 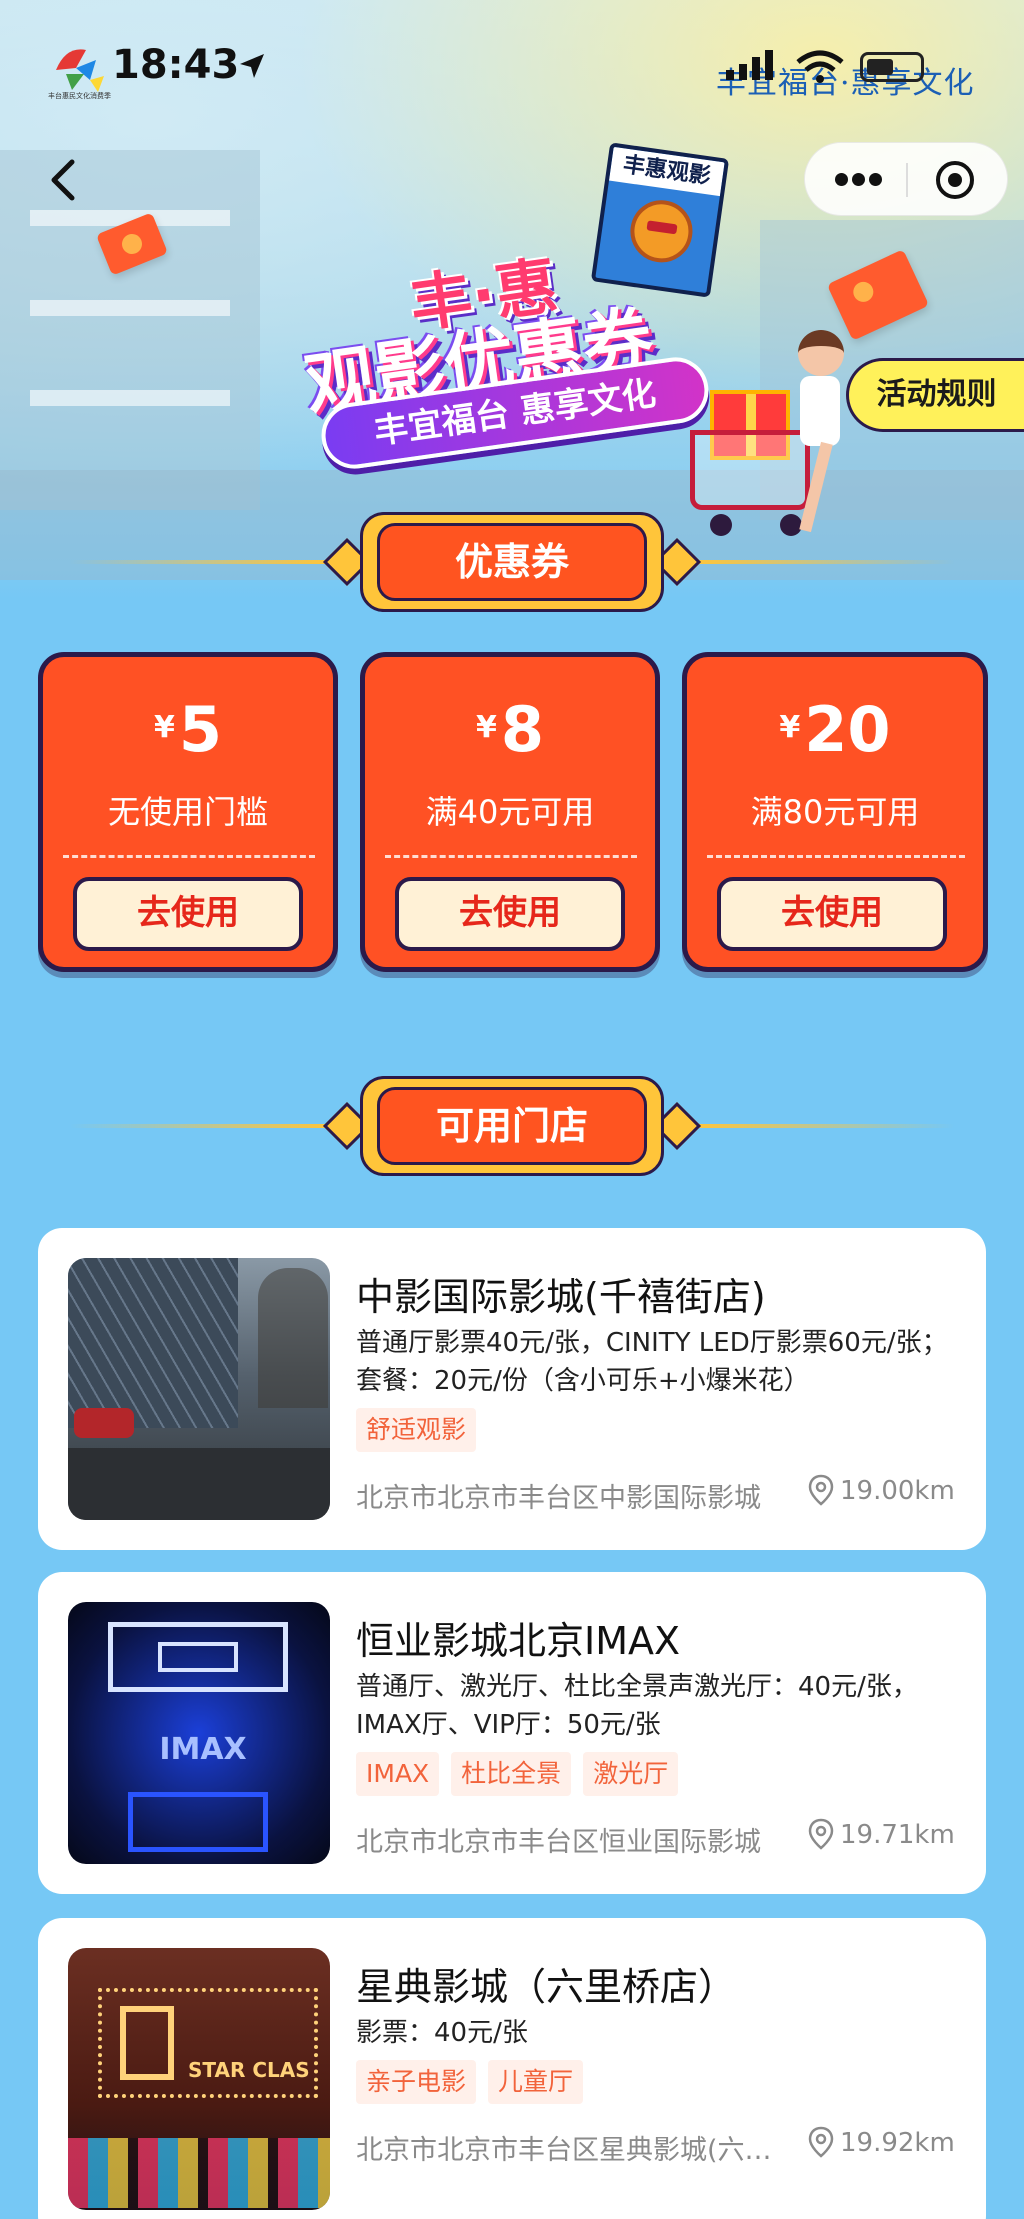 What do you see at coordinates (198, 1657) in the screenshot?
I see `ceiling-frame` at bounding box center [198, 1657].